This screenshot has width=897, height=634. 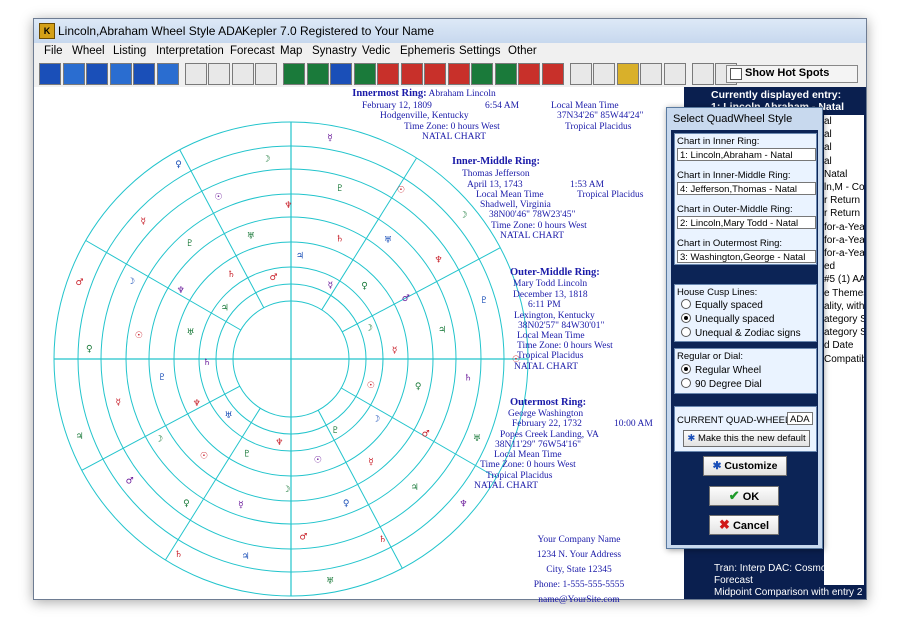 What do you see at coordinates (424, 94) in the screenshot?
I see `inner-ring-info: Innermost Ring: Abraham Lincoln` at bounding box center [424, 94].